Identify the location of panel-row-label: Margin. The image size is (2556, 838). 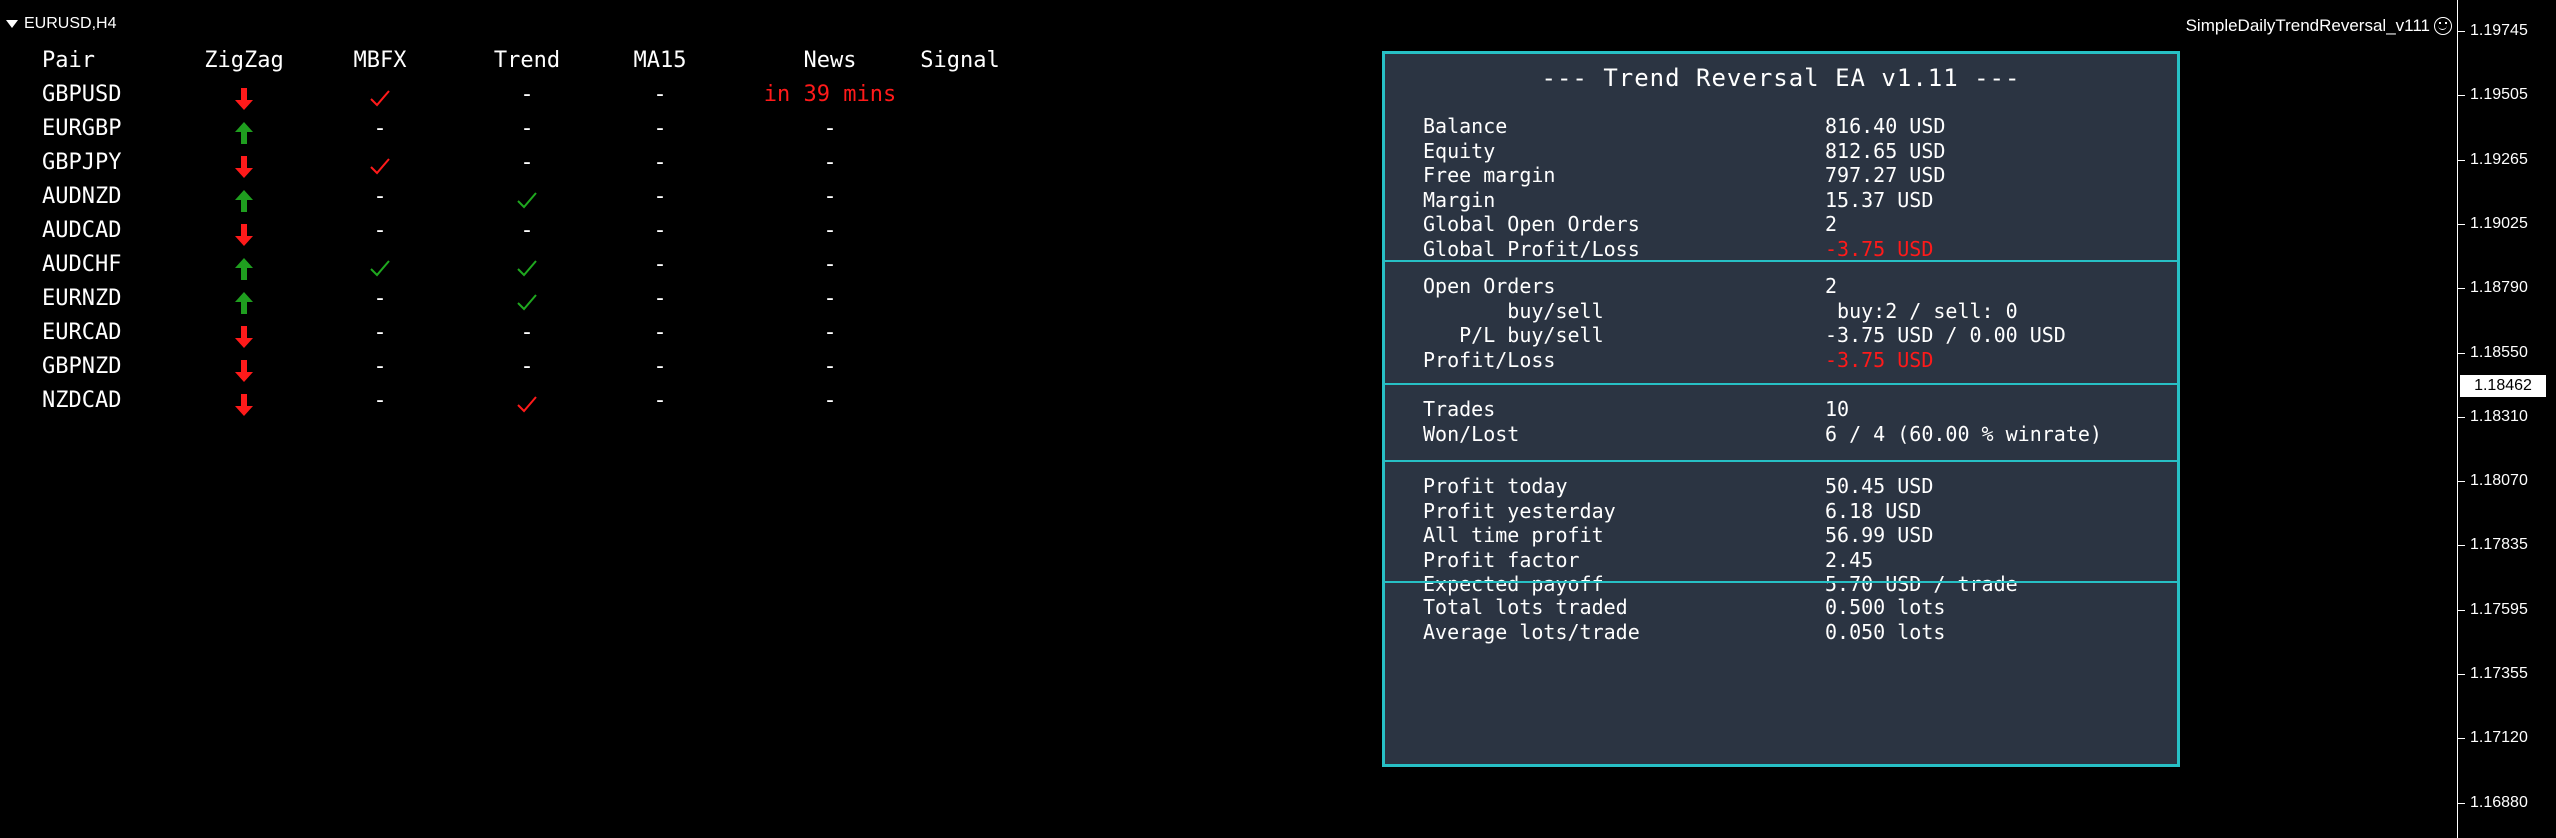
(1459, 199).